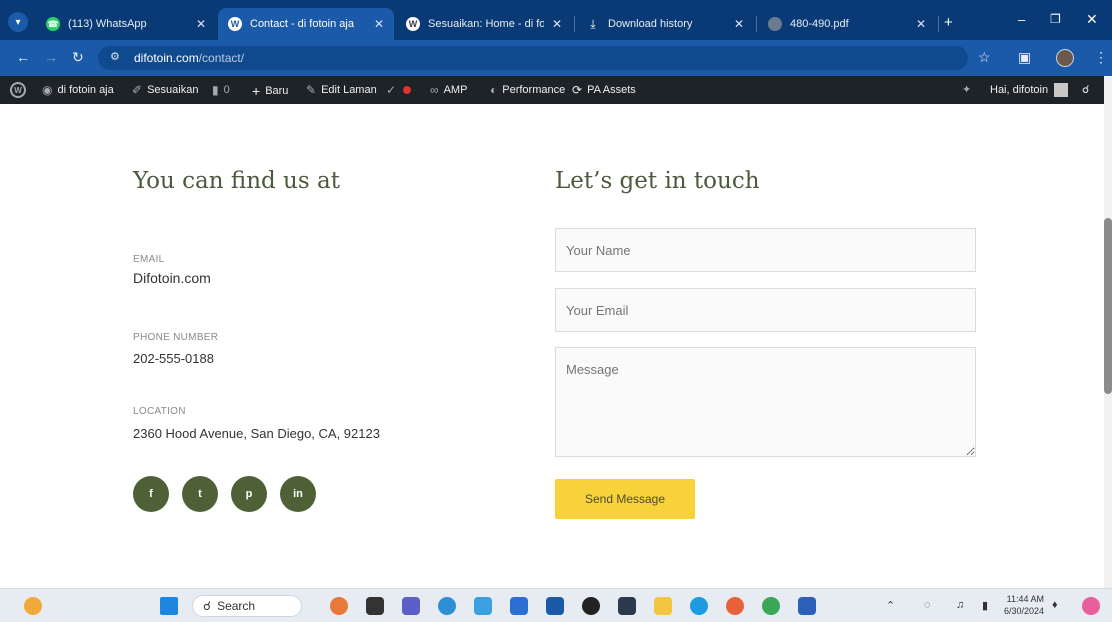 The width and height of the screenshot is (1112, 622). What do you see at coordinates (236, 606) in the screenshot?
I see `taskbar-search-label: Search` at bounding box center [236, 606].